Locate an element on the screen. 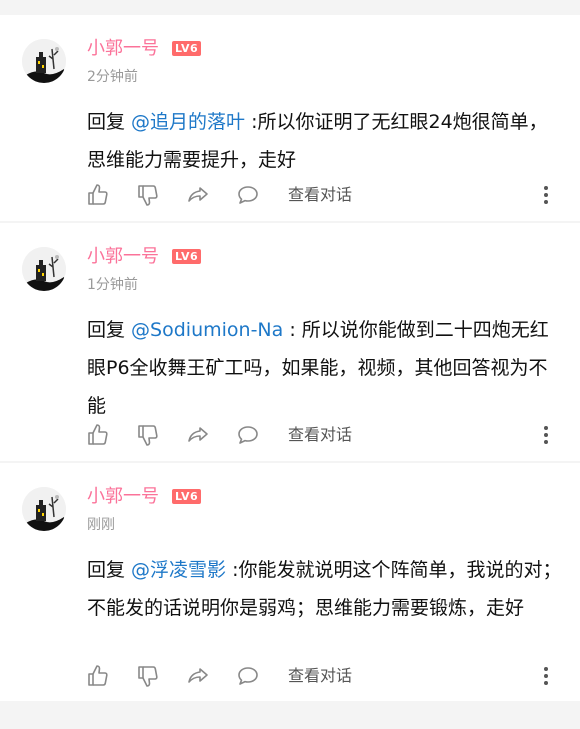 This screenshot has width=580, height=729. timestamp: 2分钟前 is located at coordinates (112, 77).